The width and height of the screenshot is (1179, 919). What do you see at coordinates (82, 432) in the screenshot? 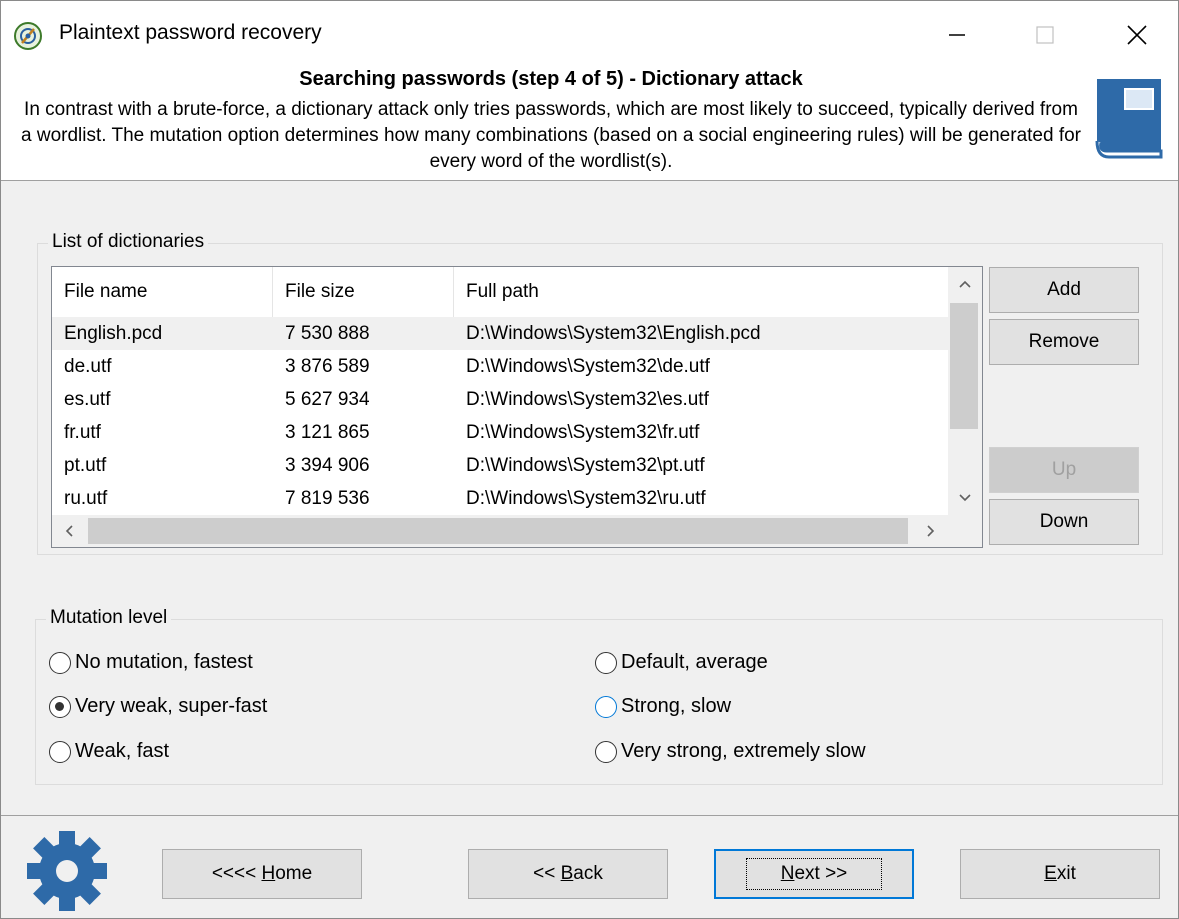
I see `cell-file-name: fr.utf` at bounding box center [82, 432].